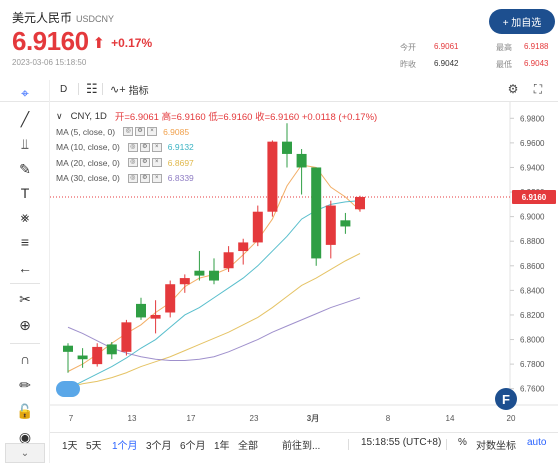 The width and height of the screenshot is (558, 463). What do you see at coordinates (125, 444) in the screenshot?
I see `range-button: 1个月` at bounding box center [125, 444].